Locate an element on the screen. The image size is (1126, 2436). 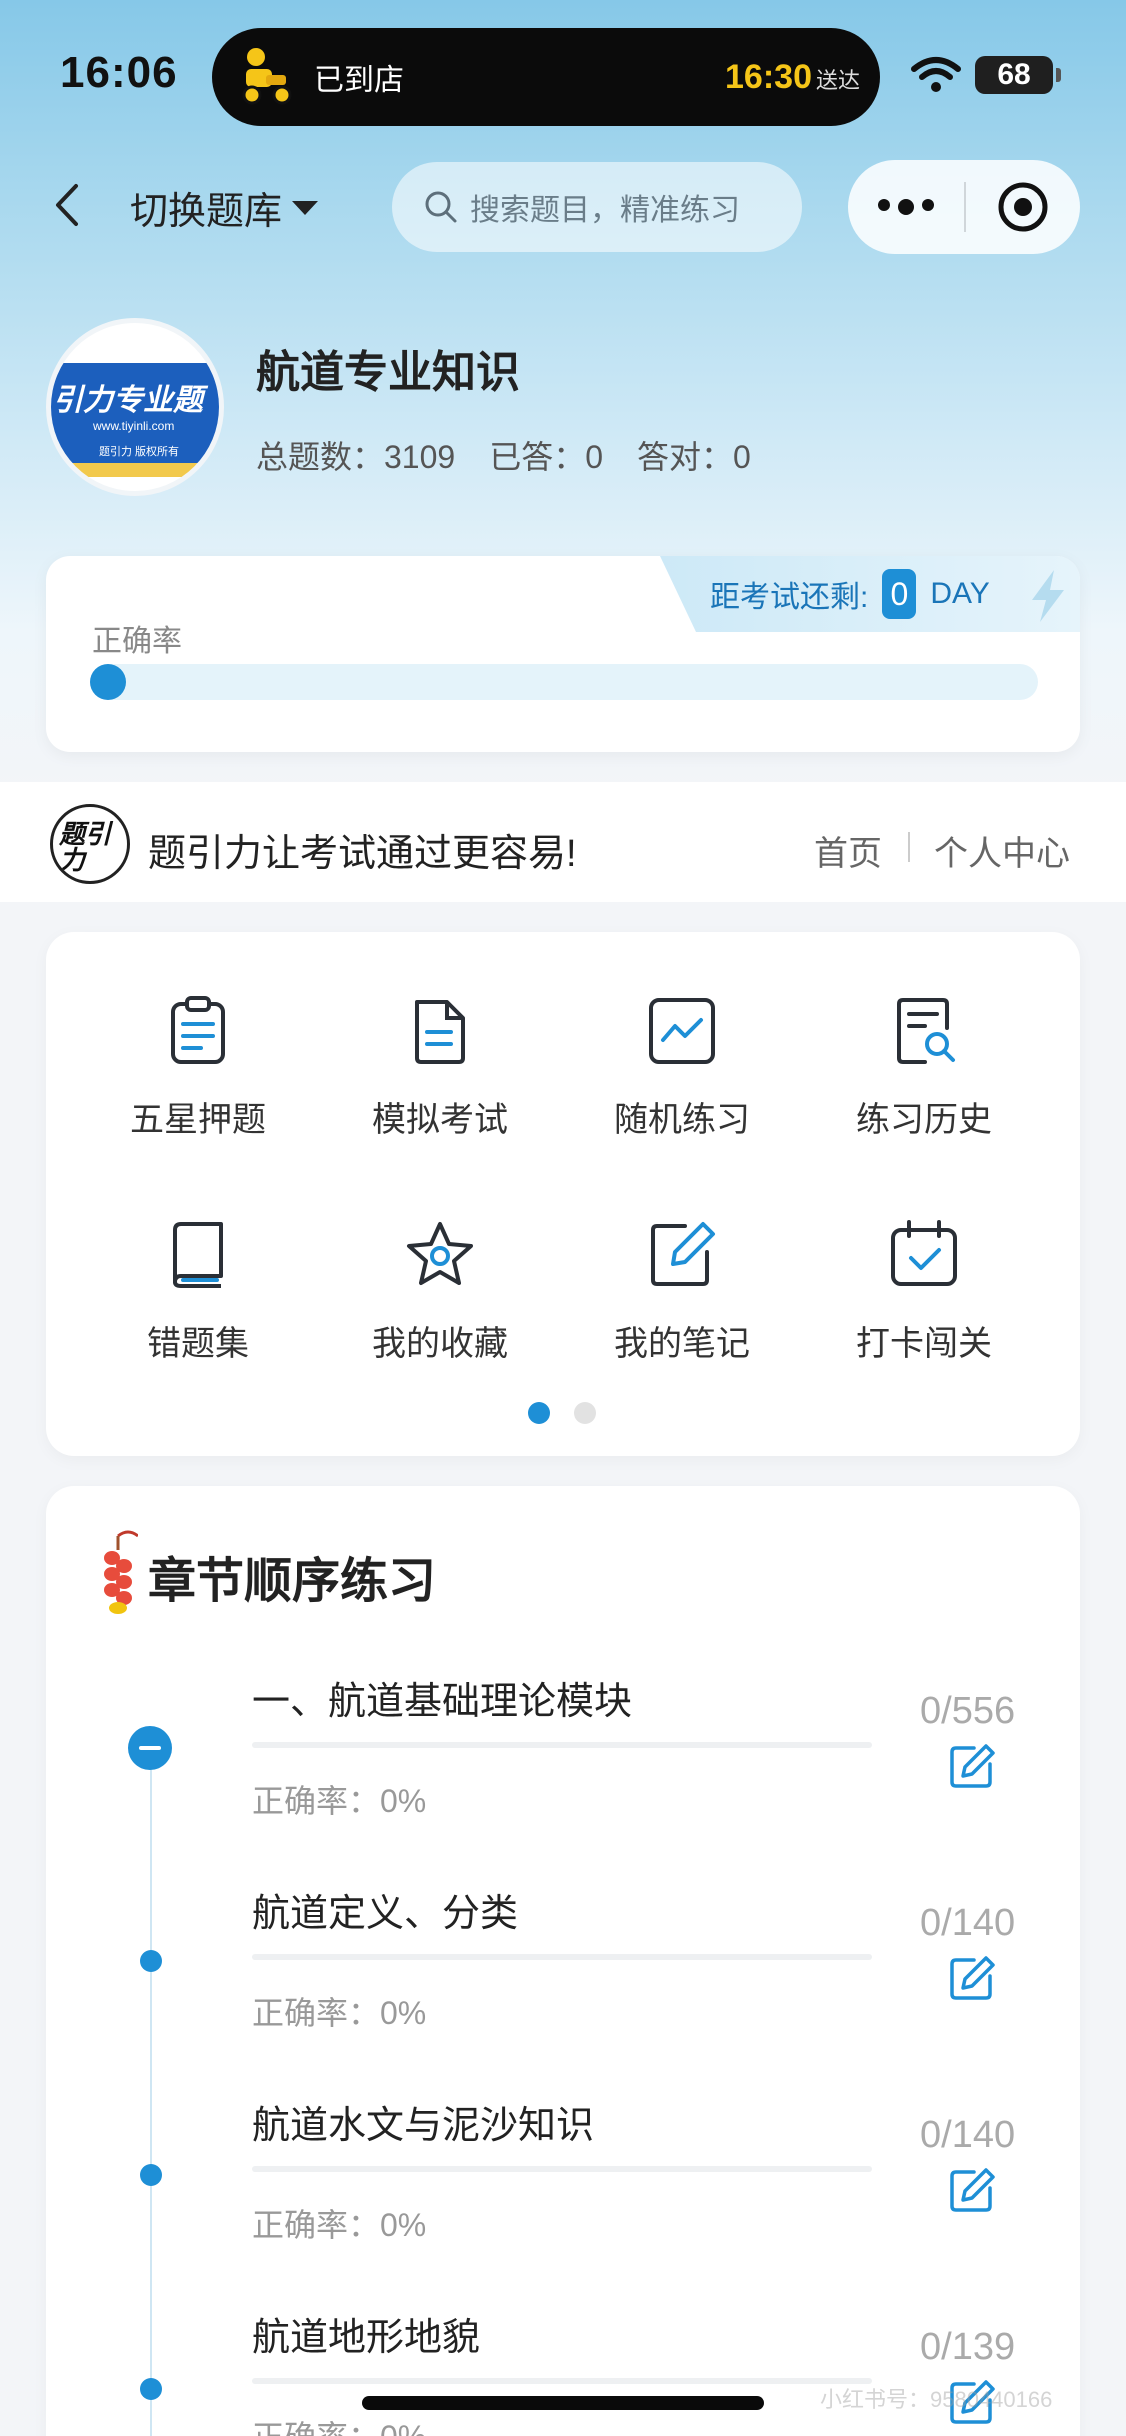
brand-logo: 题引力 is located at coordinates (90, 844).